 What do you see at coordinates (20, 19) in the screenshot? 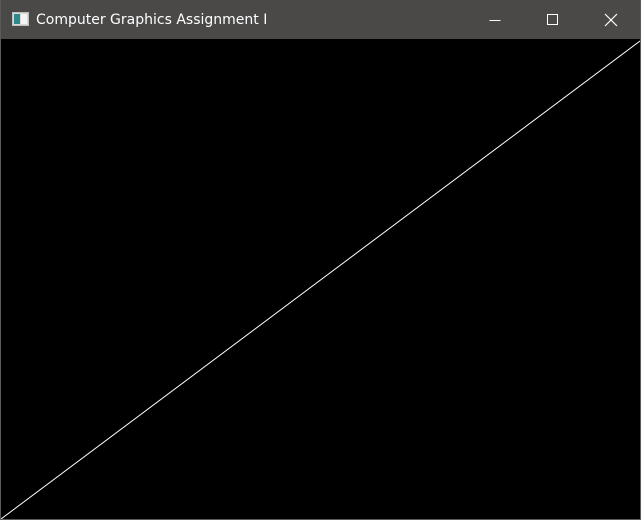
I see `app-window-icon` at bounding box center [20, 19].